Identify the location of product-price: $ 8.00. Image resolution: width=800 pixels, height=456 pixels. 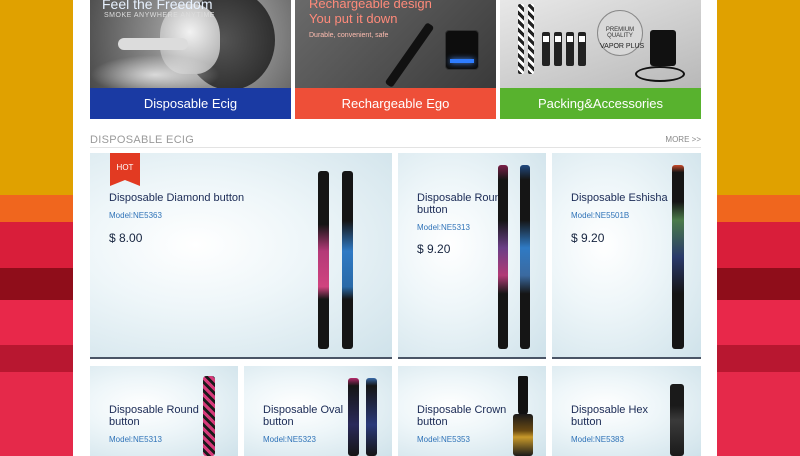
(126, 238).